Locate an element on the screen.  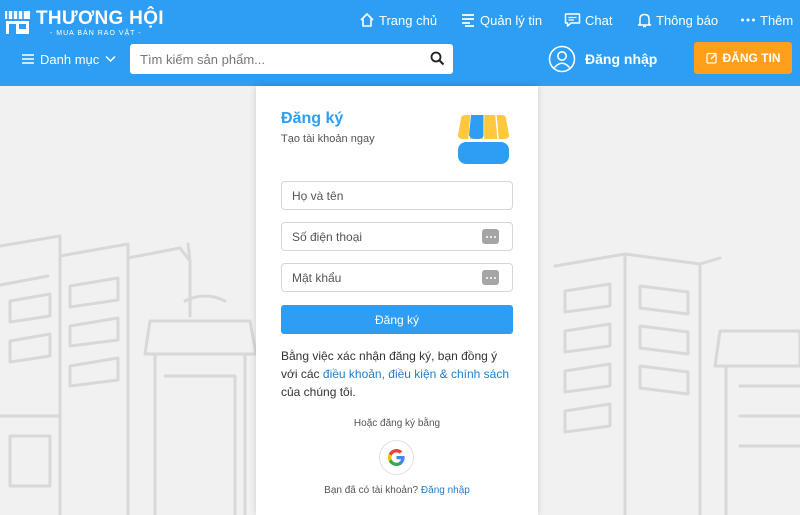
post-ad-label: ĐĂNG TIN is located at coordinates (751, 58).